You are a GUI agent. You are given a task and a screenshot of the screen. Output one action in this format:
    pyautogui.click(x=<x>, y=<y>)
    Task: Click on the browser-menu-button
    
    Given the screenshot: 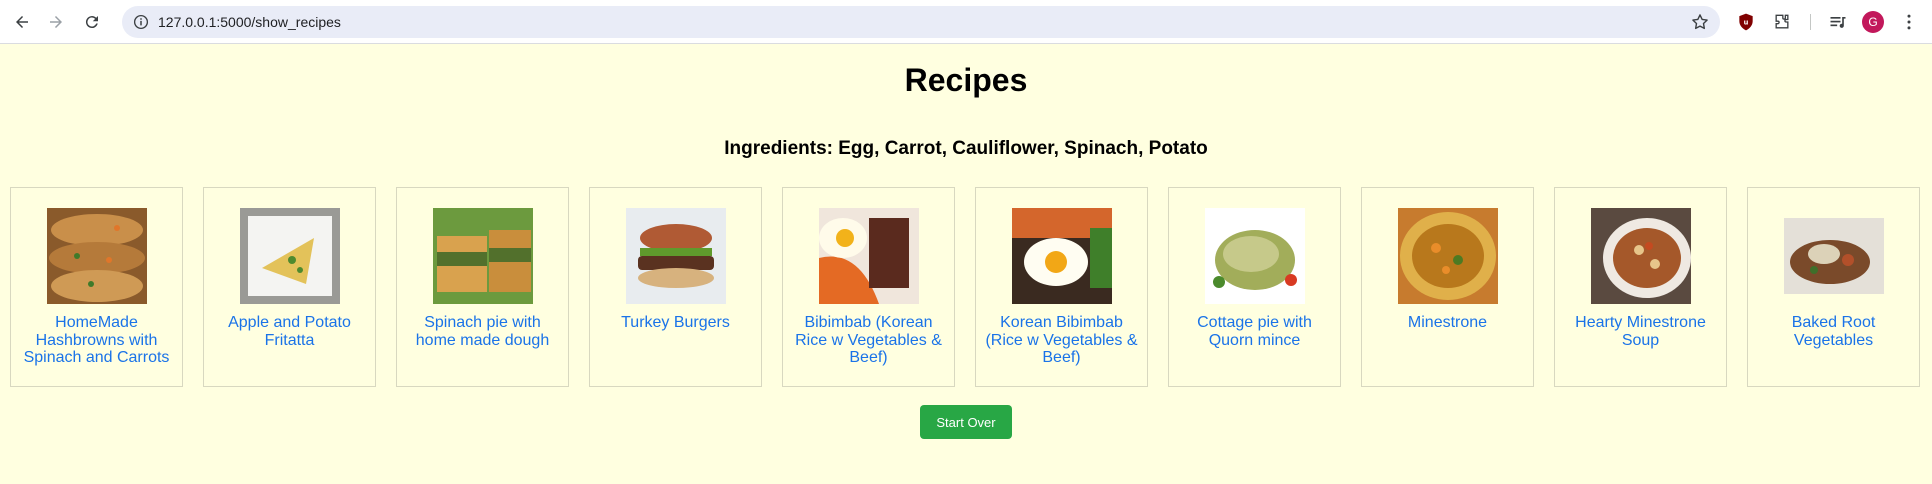 What is the action you would take?
    pyautogui.click(x=1909, y=22)
    